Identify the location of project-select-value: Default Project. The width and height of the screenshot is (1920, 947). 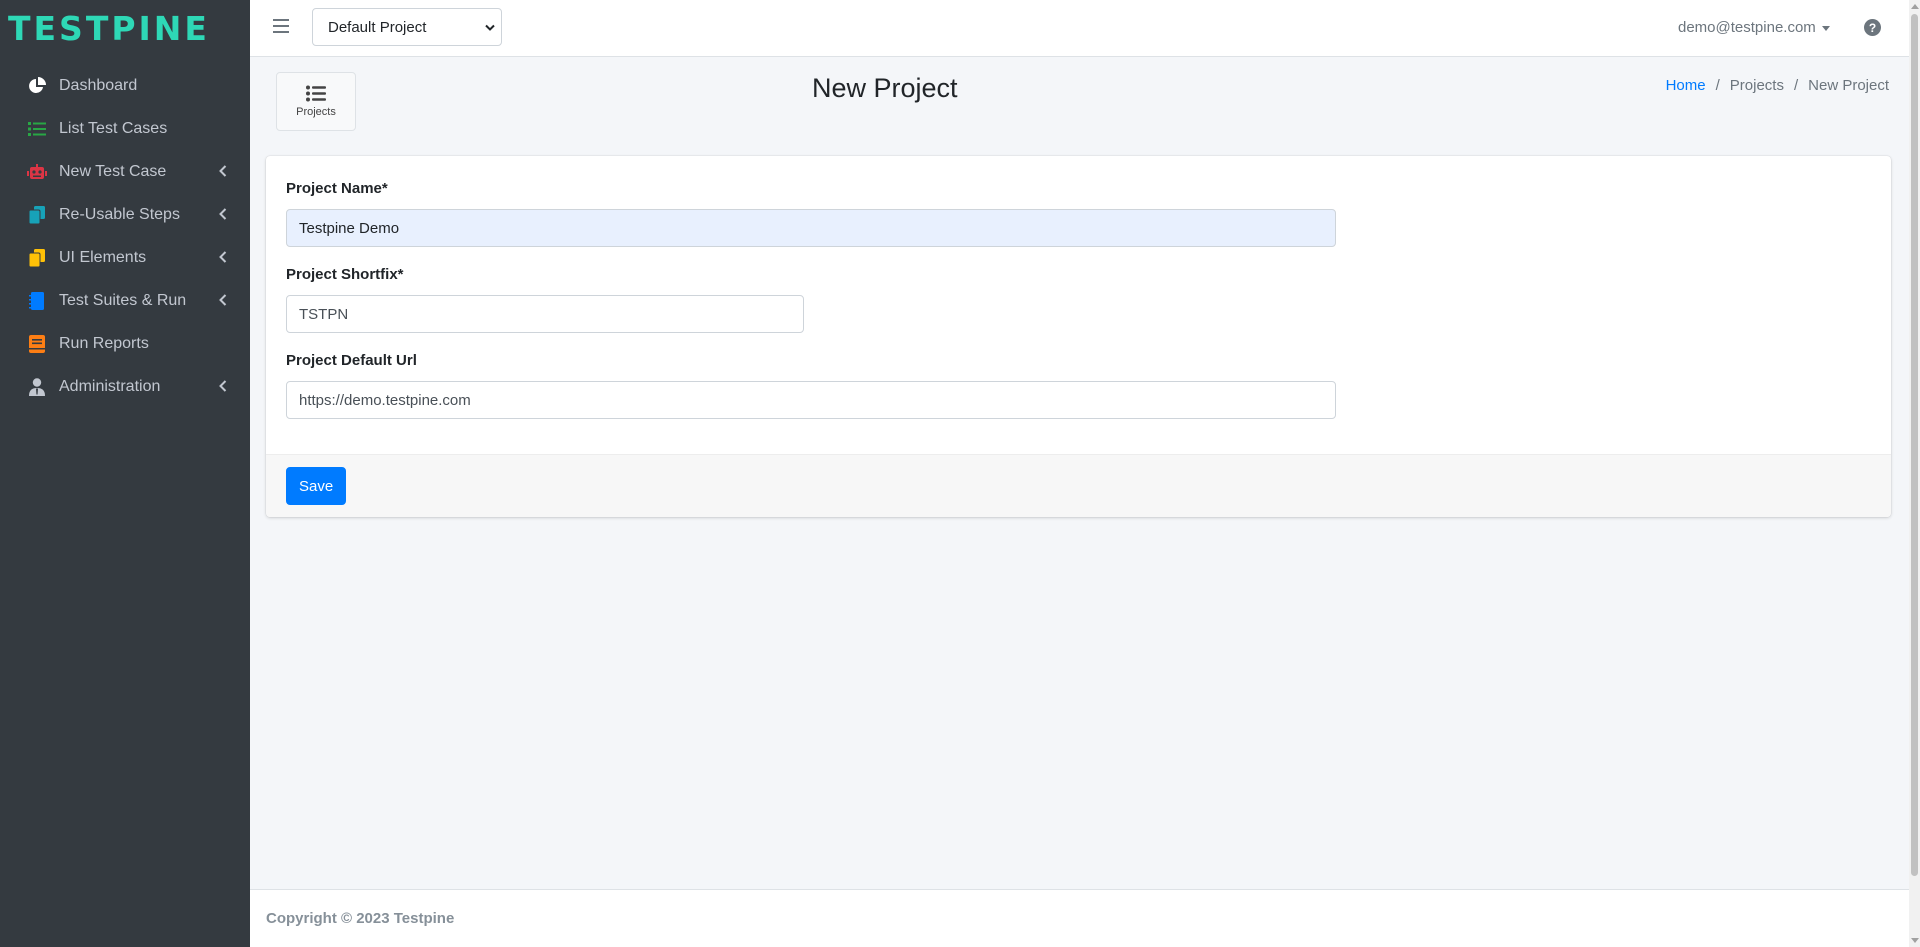
(377, 27).